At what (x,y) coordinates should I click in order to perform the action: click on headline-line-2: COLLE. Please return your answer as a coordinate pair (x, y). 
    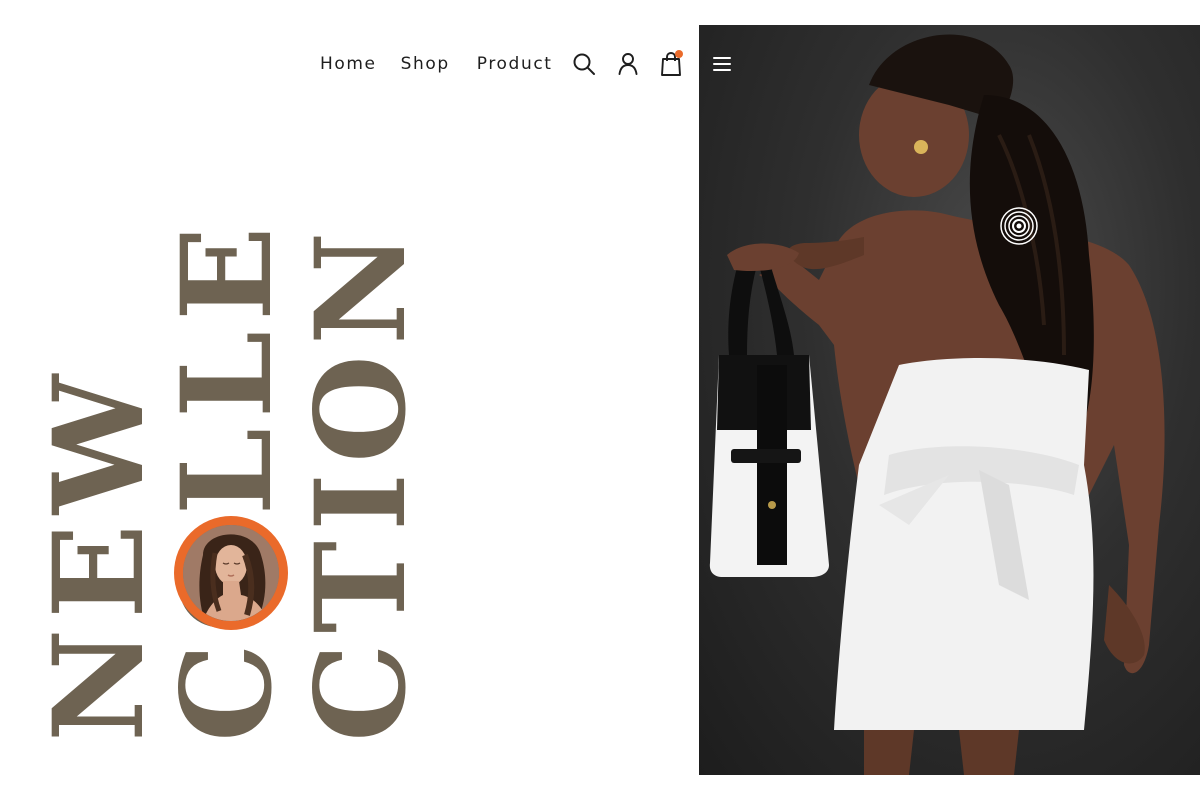
    Looking at the image, I should click on (227, 479).